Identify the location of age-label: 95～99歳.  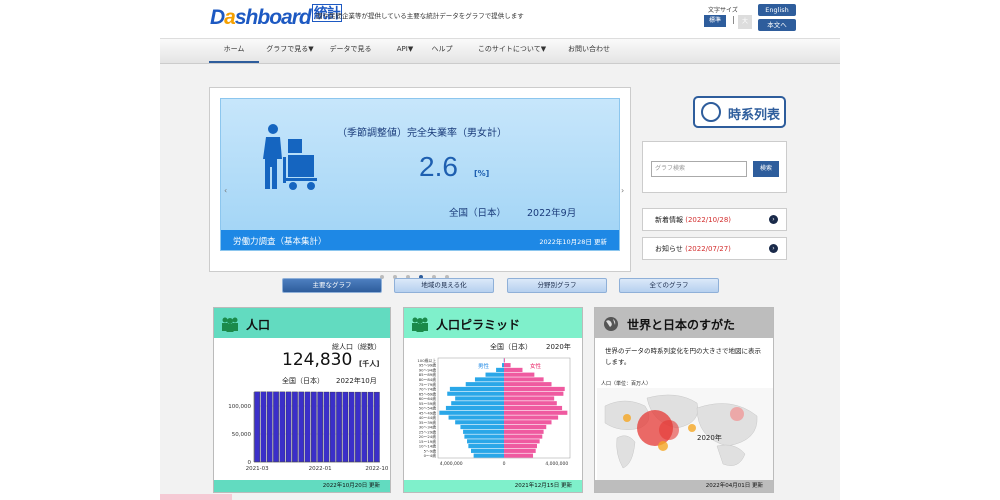
(427, 365).